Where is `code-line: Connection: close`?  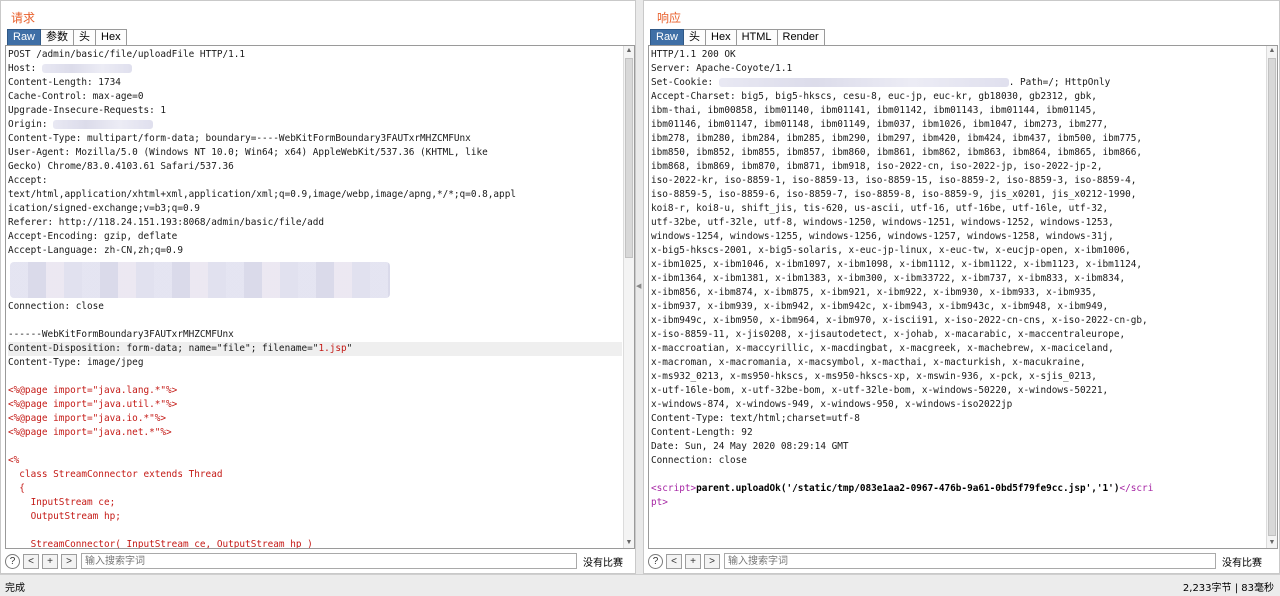 code-line: Connection: close is located at coordinates (699, 460).